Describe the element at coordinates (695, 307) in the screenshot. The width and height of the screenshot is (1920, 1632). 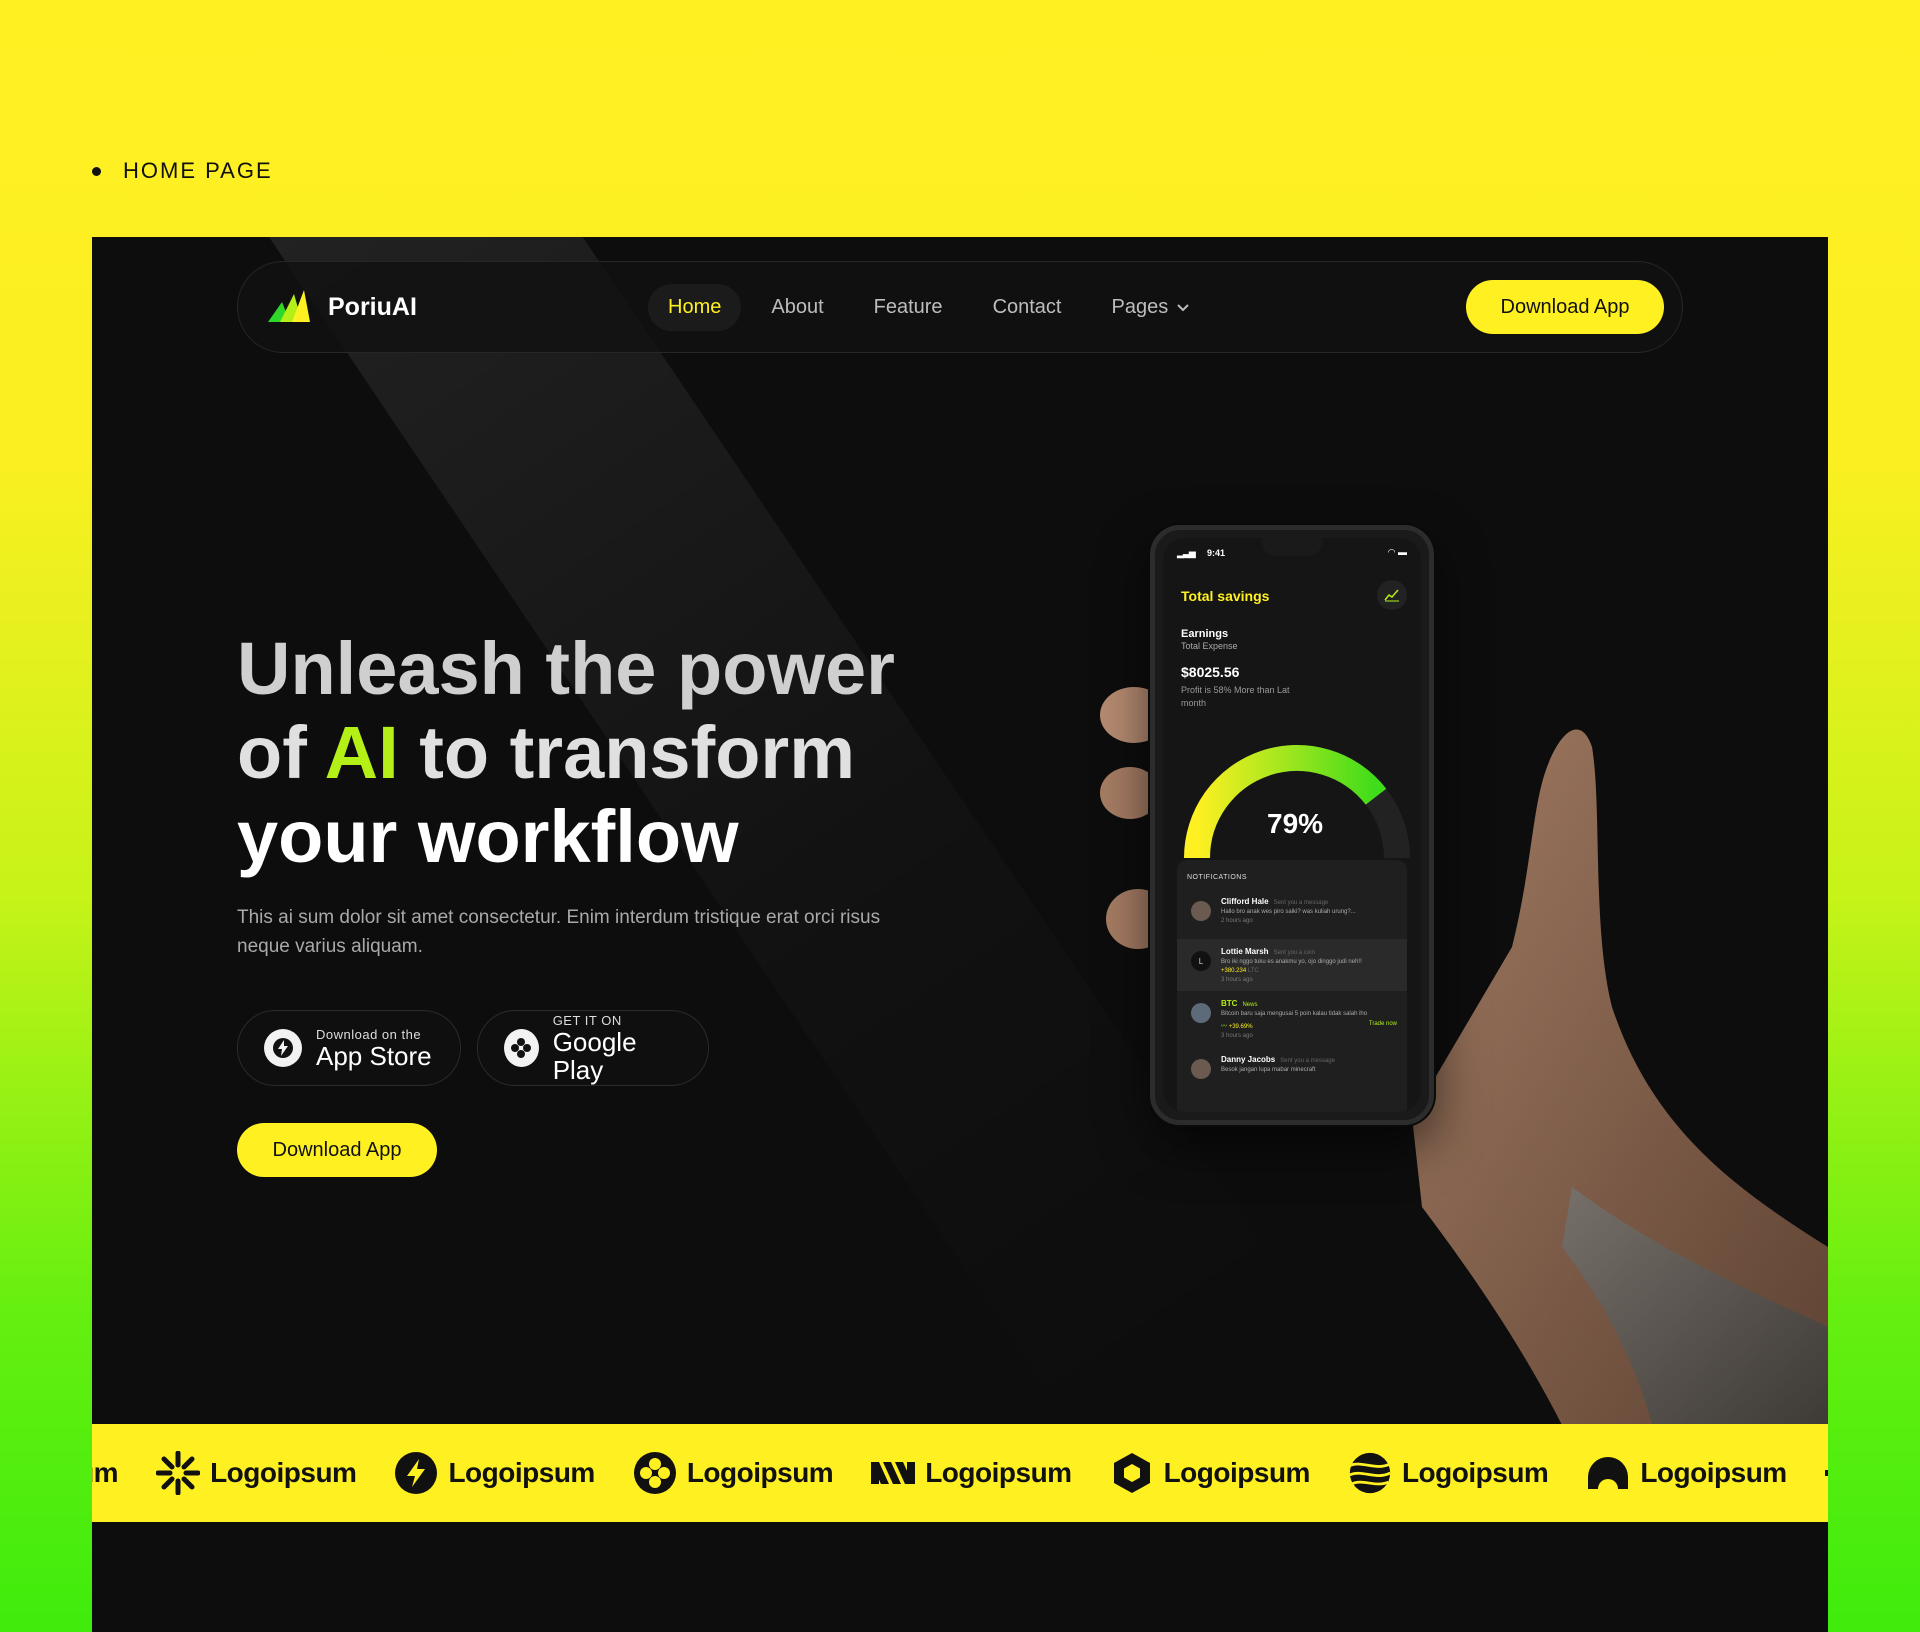
I see `nav-home: Home` at that location.